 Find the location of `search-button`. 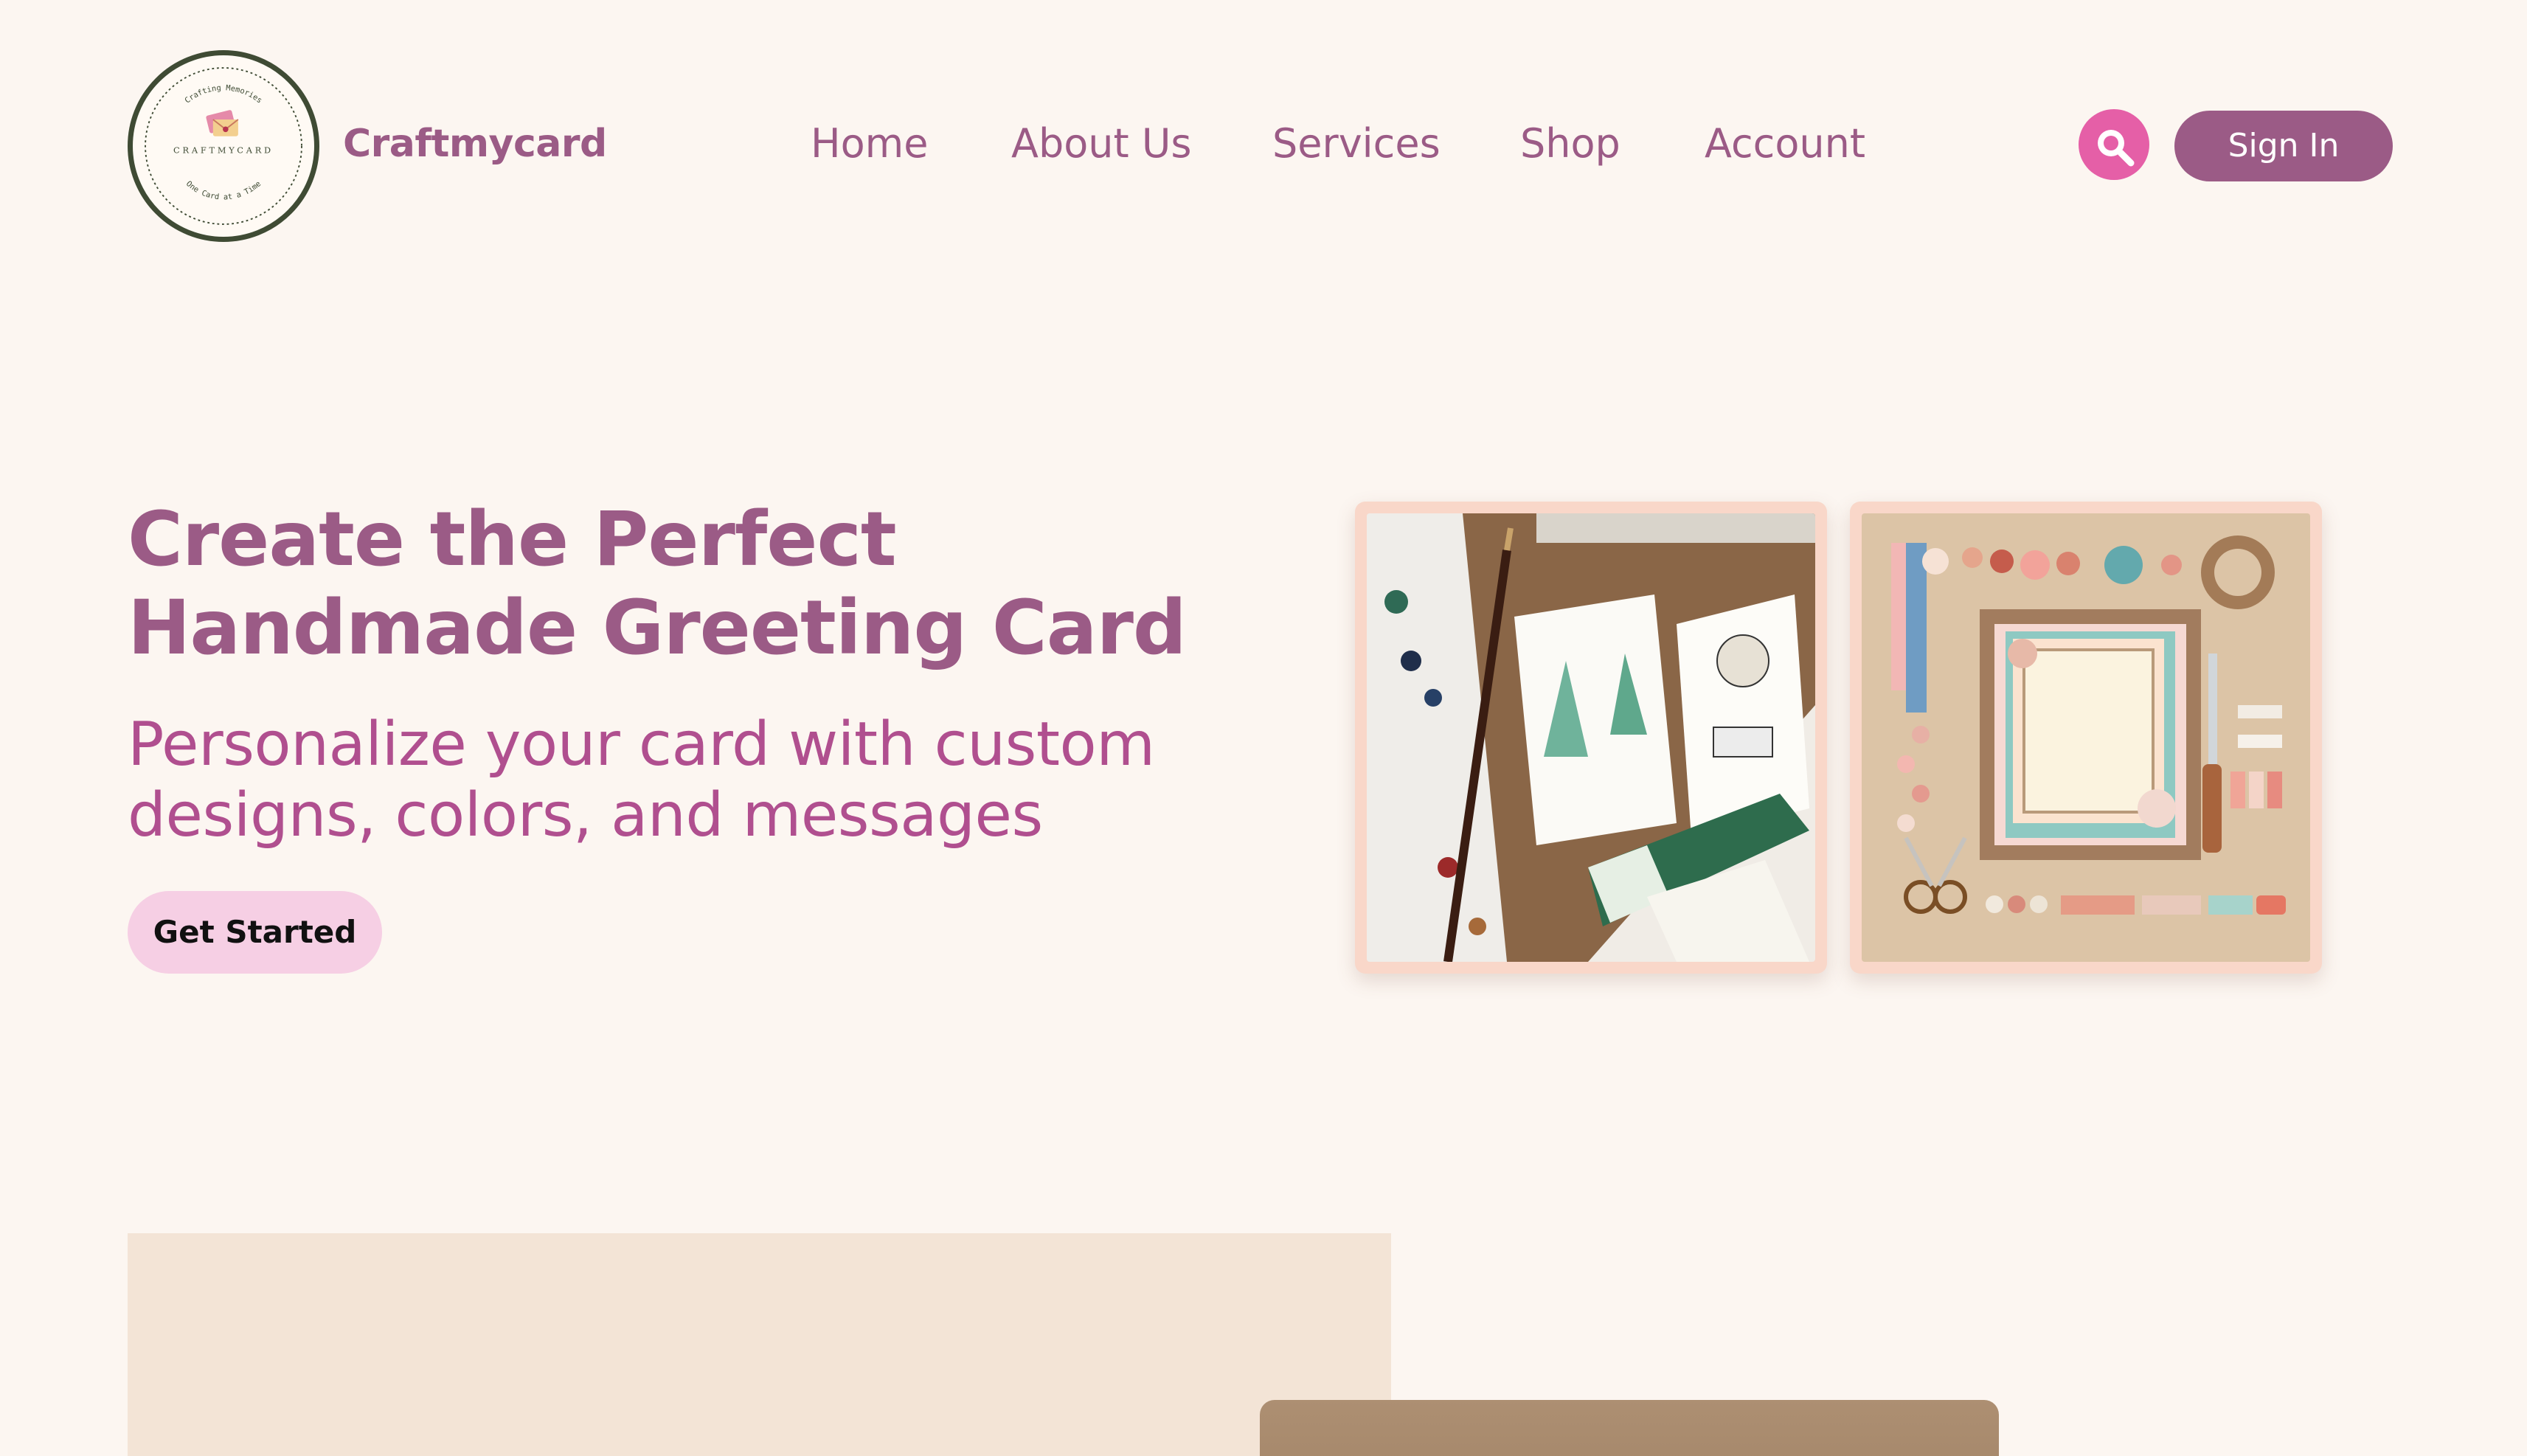

search-button is located at coordinates (2114, 144).